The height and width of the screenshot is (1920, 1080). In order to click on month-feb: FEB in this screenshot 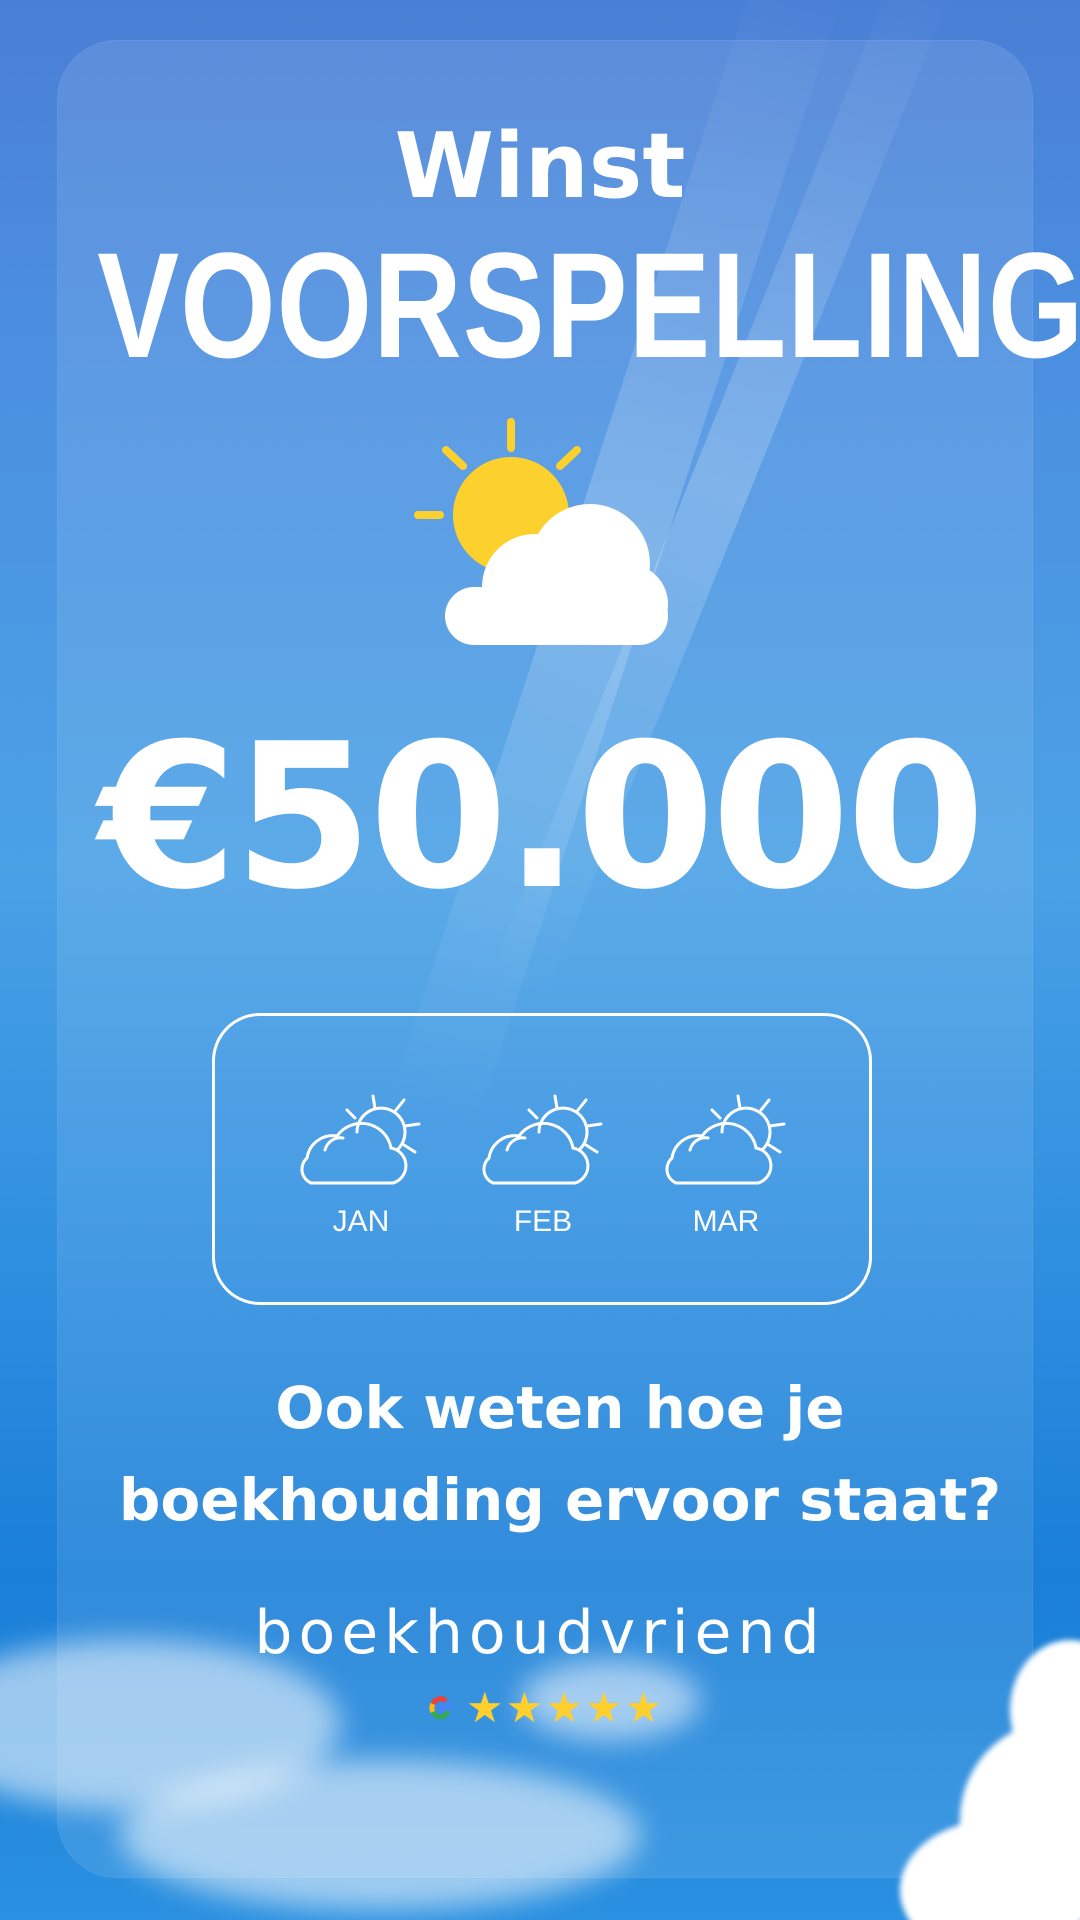, I will do `click(543, 1165)`.